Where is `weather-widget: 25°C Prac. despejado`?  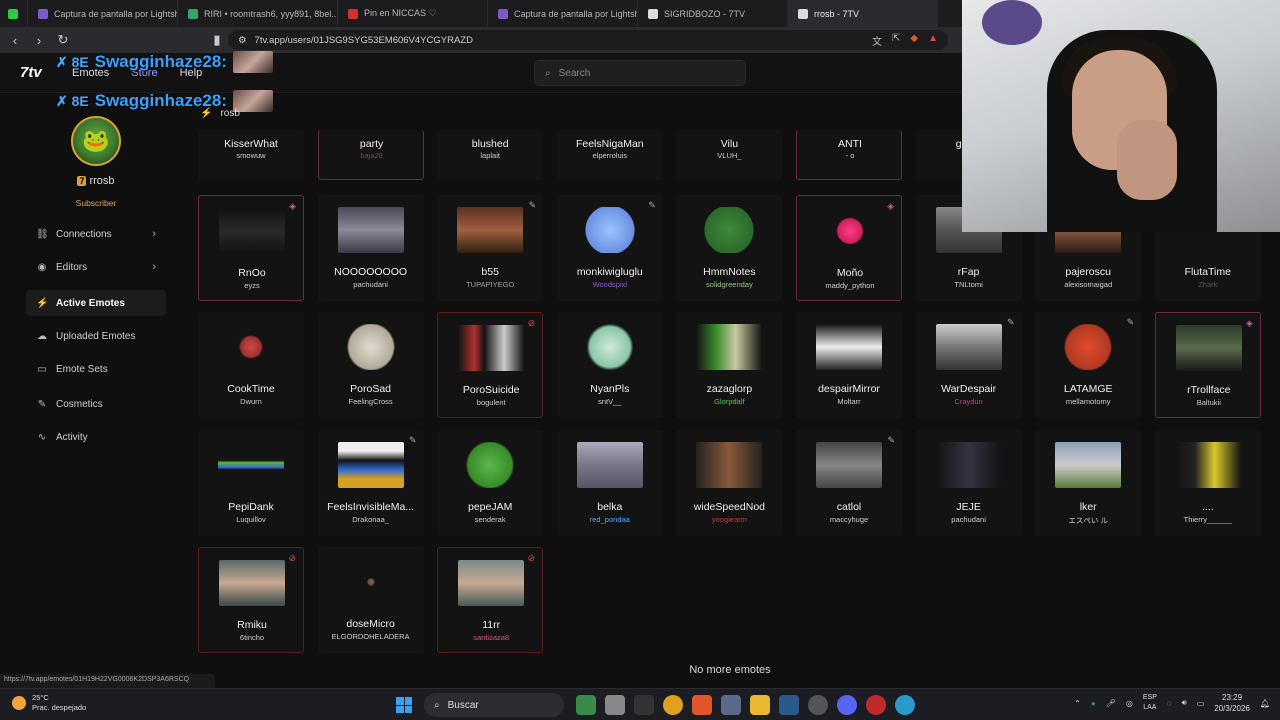 weather-widget: 25°C Prac. despejado is located at coordinates (49, 703).